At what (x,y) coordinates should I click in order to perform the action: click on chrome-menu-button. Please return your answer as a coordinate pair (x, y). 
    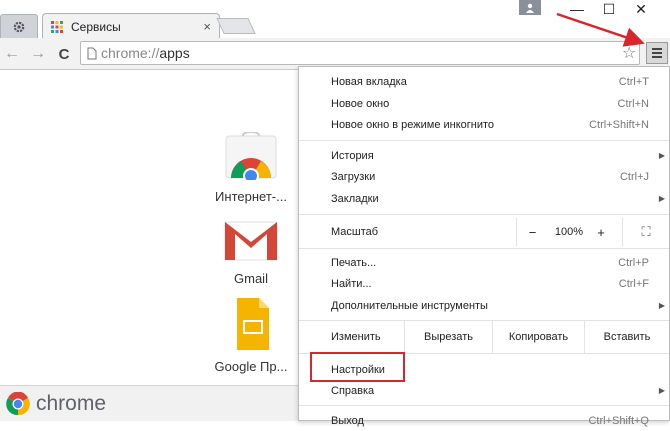
    Looking at the image, I should click on (657, 53).